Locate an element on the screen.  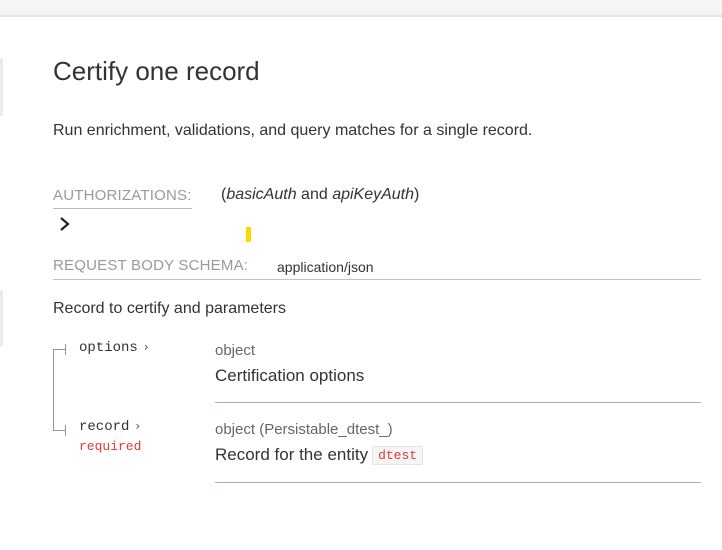
required-badge: required is located at coordinates (110, 446).